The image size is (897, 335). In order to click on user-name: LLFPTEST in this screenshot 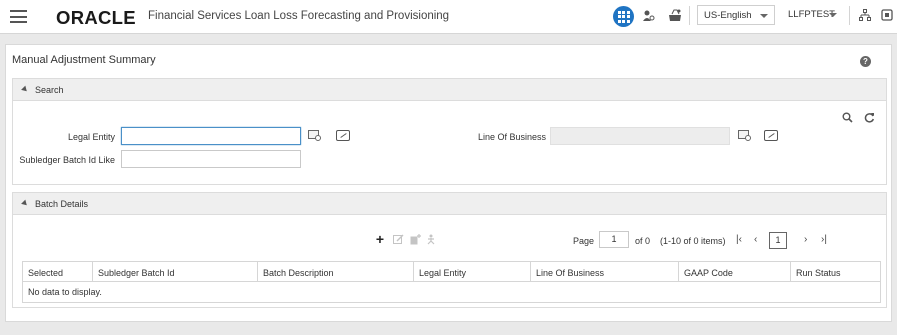, I will do `click(811, 14)`.